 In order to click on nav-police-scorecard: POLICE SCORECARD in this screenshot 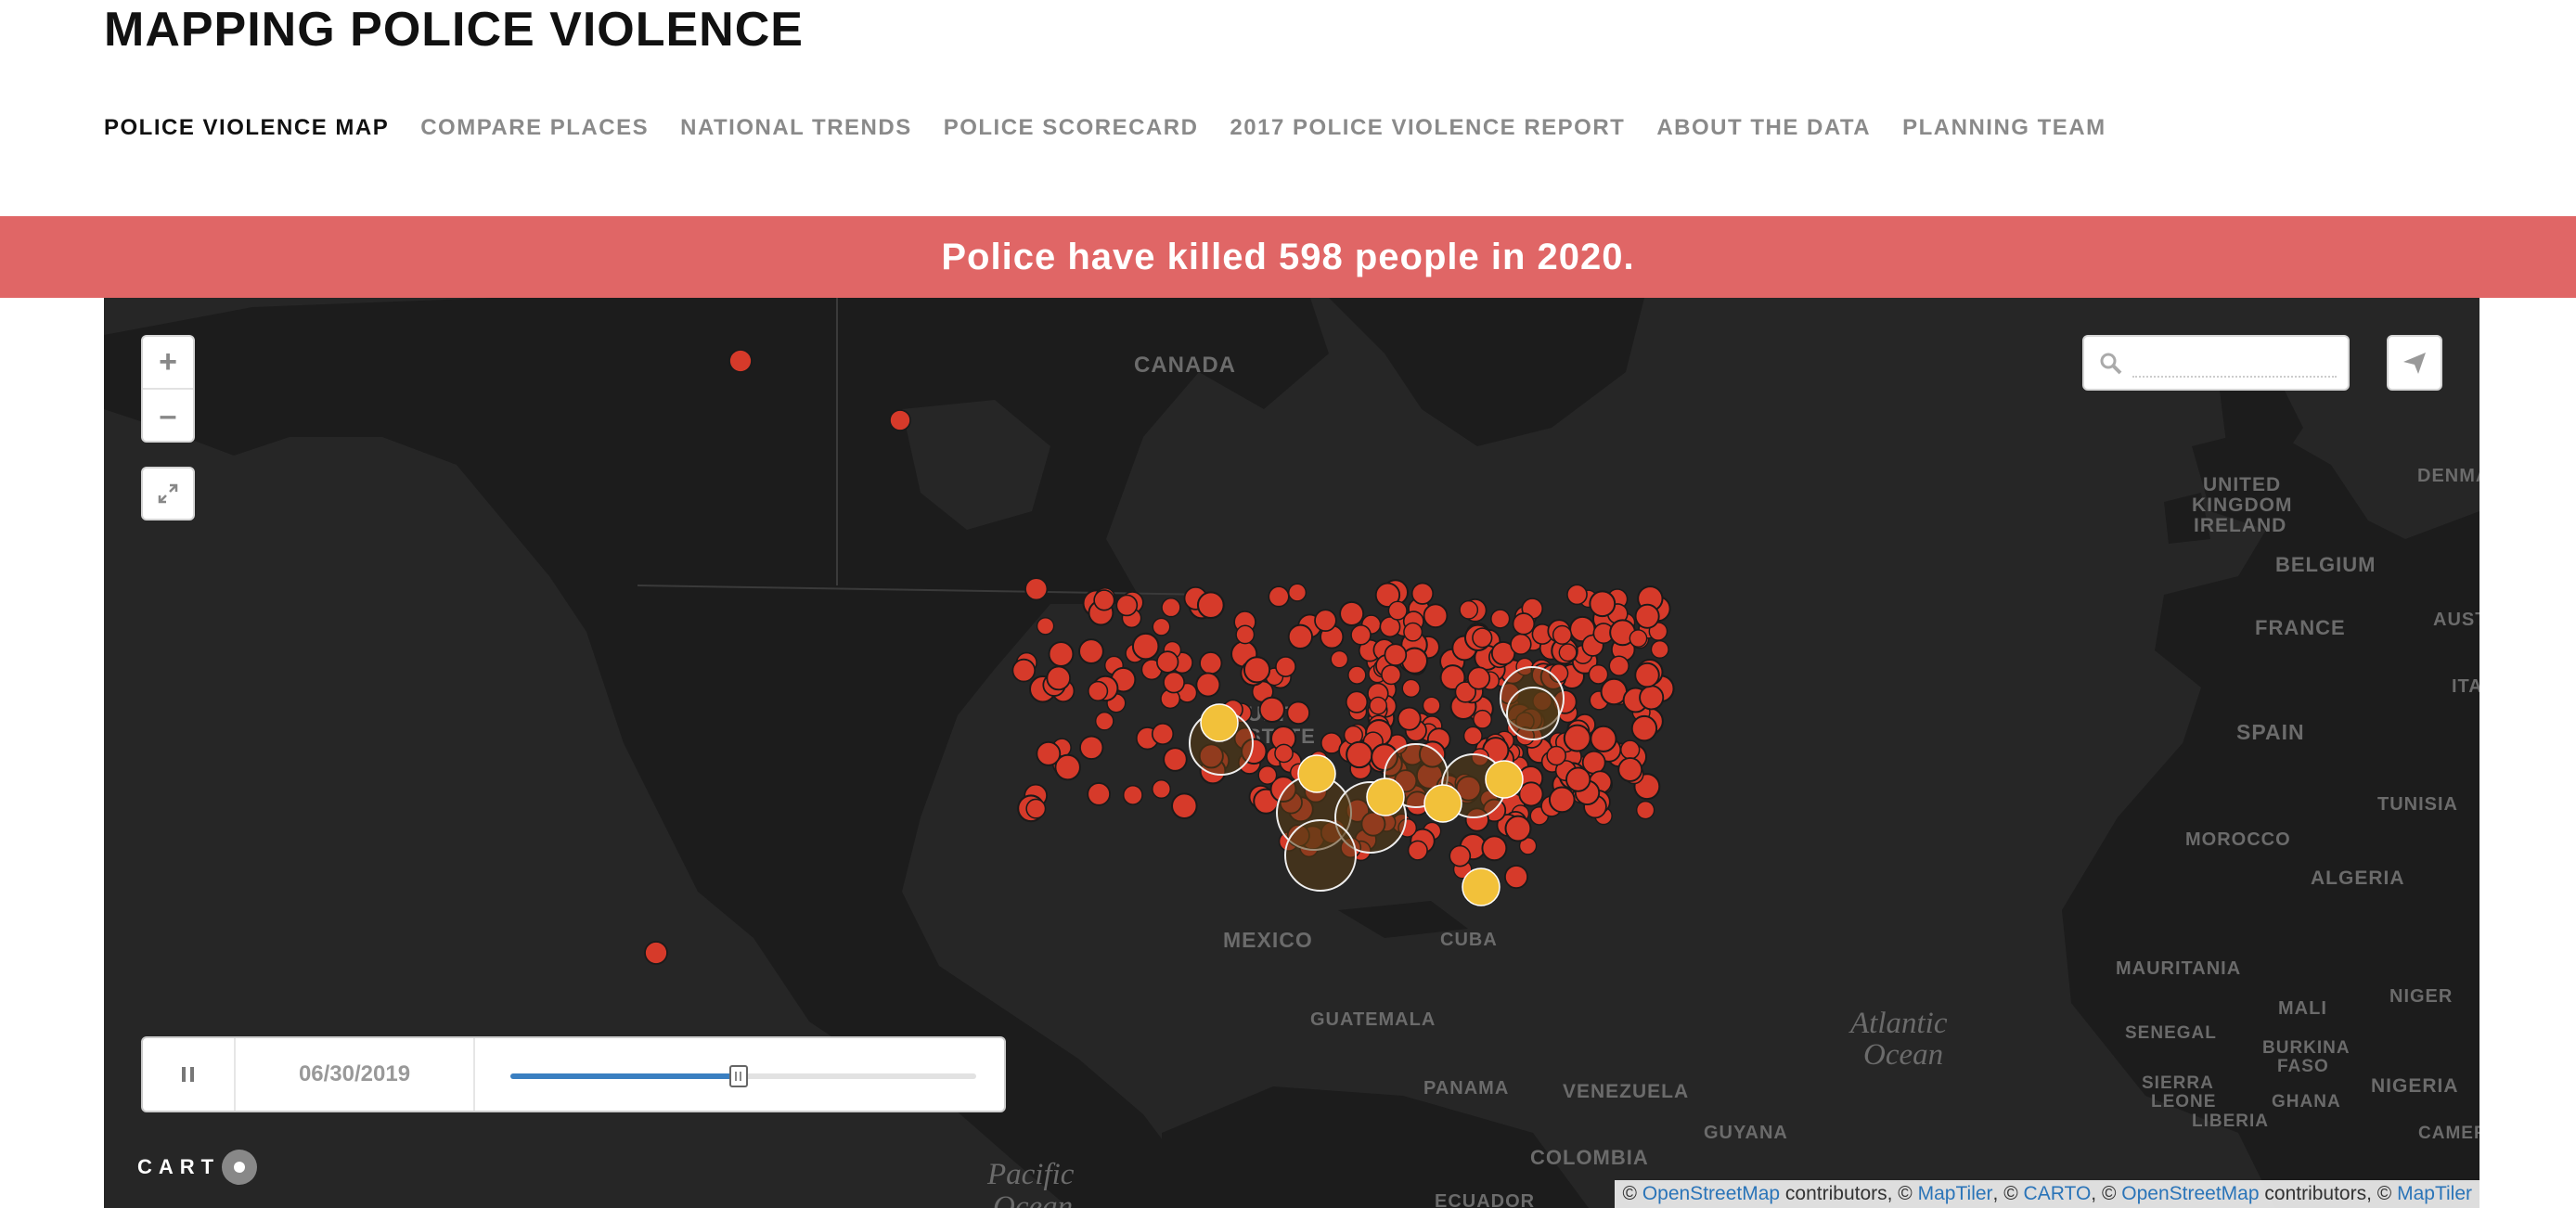, I will do `click(1071, 128)`.